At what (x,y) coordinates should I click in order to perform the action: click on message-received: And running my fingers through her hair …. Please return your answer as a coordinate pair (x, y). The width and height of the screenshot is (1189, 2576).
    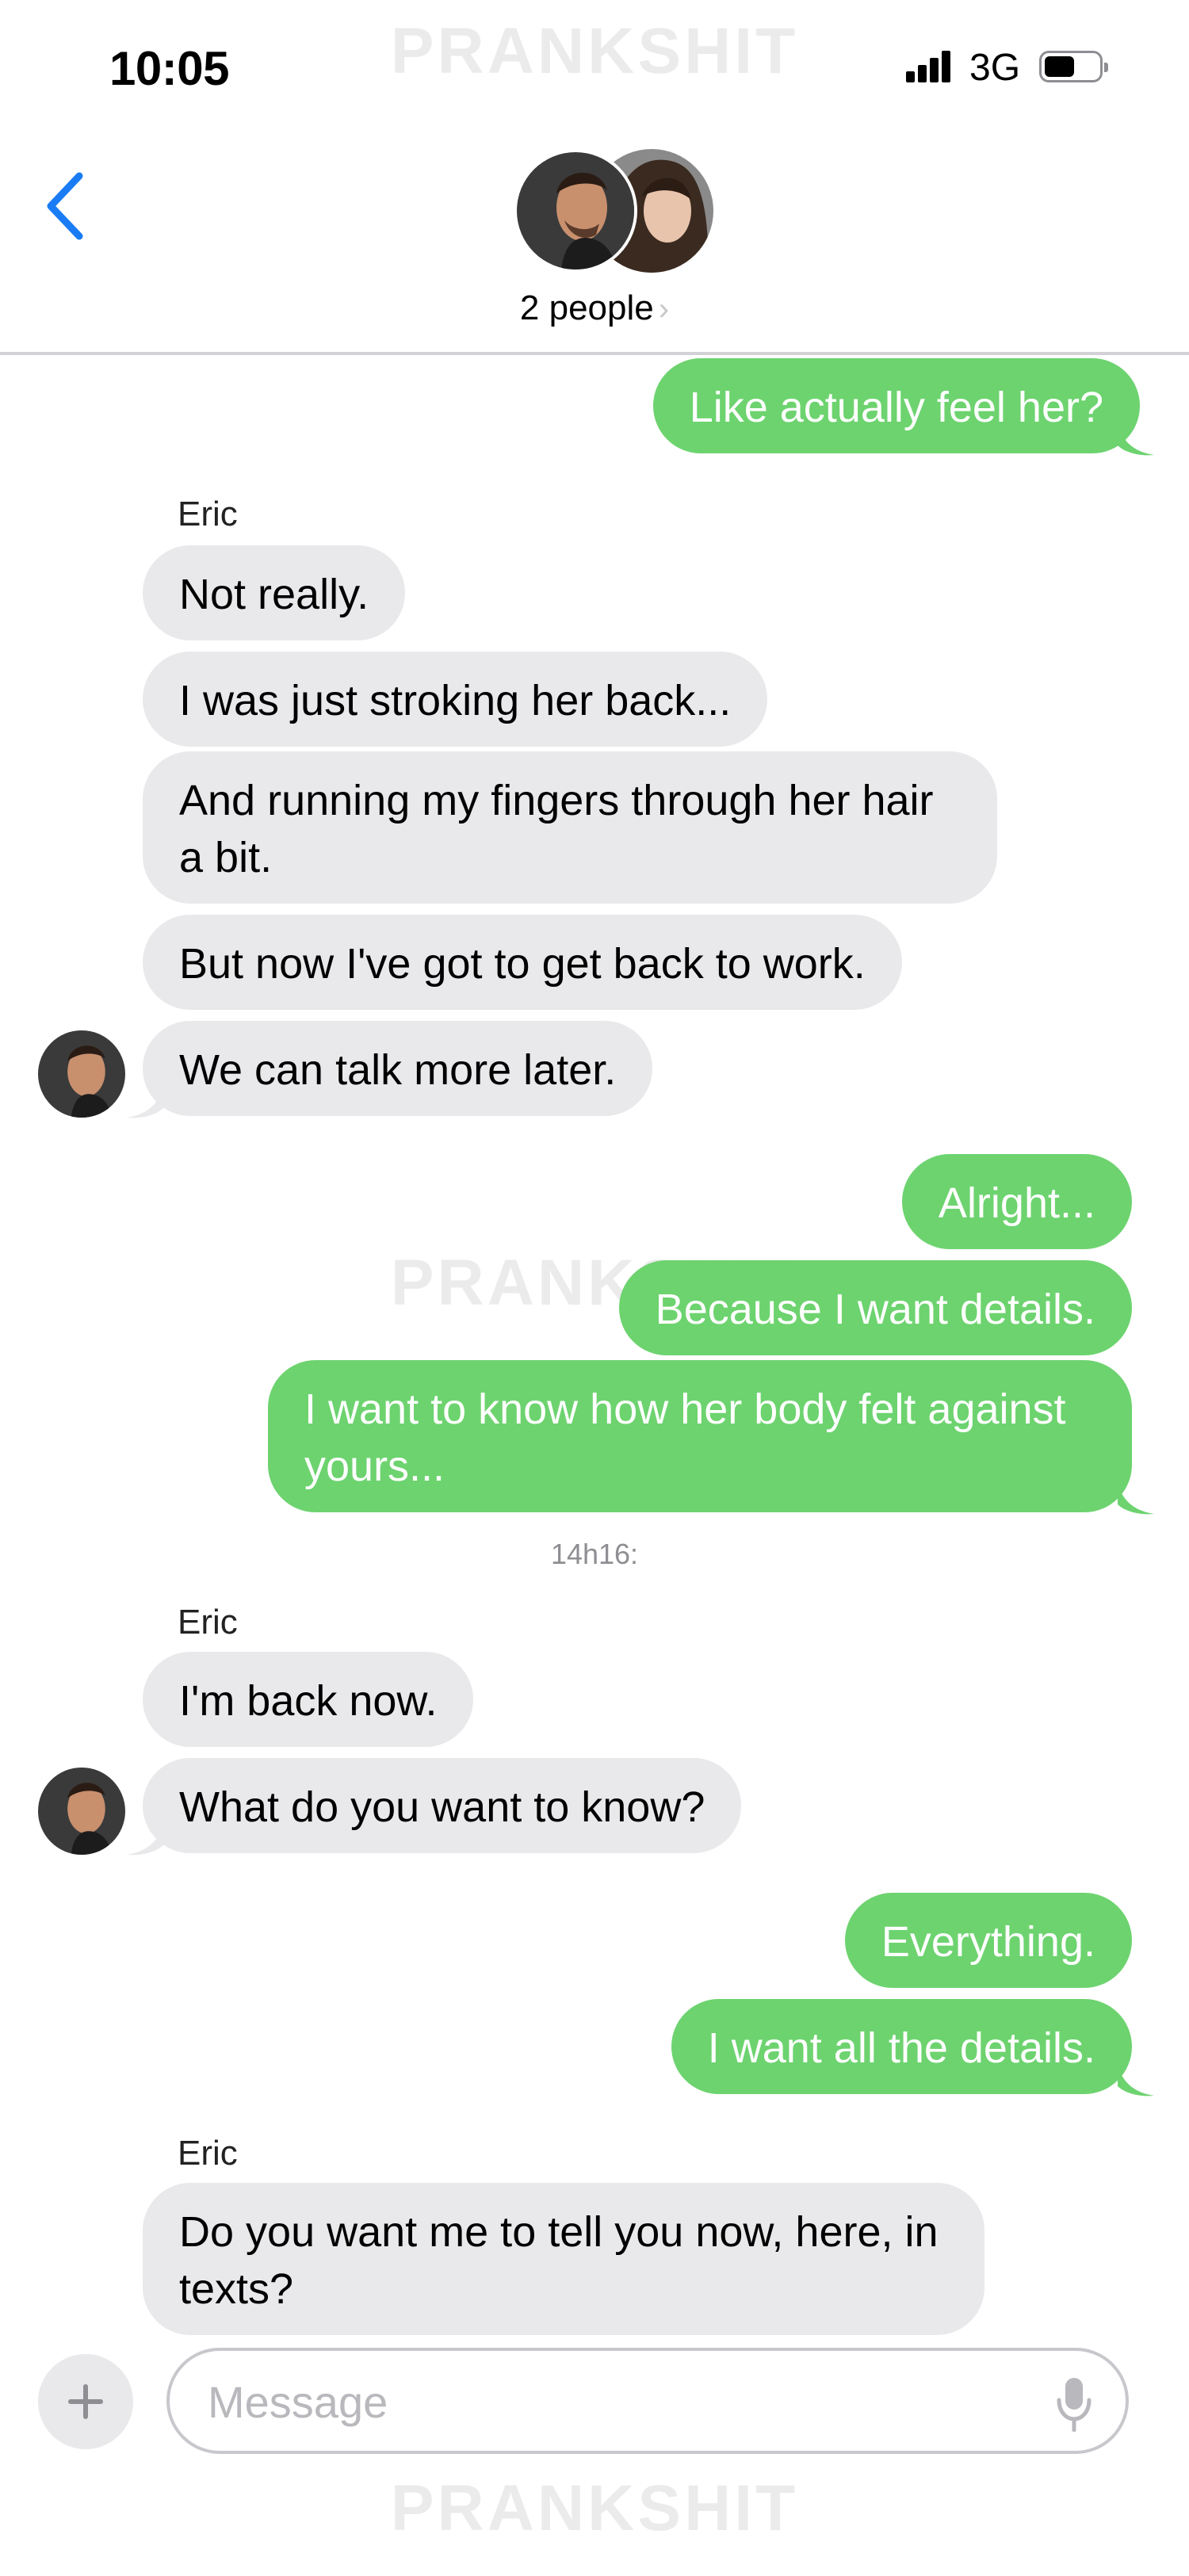
    Looking at the image, I should click on (570, 827).